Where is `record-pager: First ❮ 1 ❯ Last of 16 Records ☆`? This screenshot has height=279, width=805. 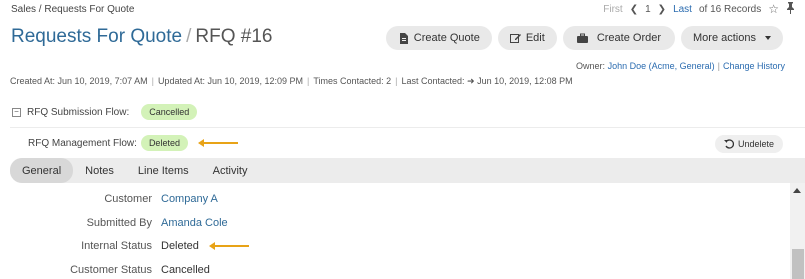 record-pager: First ❮ 1 ❯ Last of 16 Records ☆ is located at coordinates (699, 9).